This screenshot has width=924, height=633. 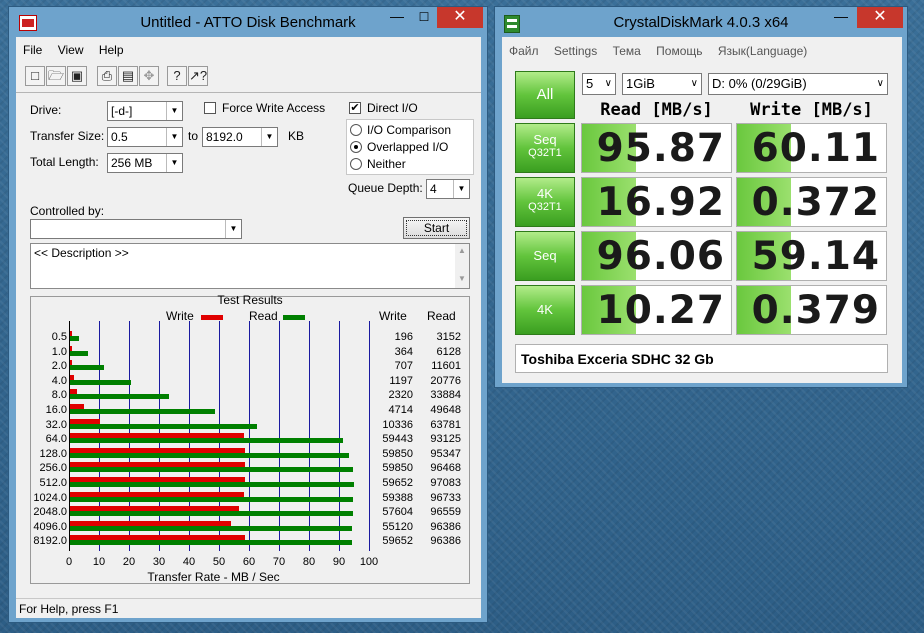 I want to click on overlapped-io-radio, so click(x=356, y=147).